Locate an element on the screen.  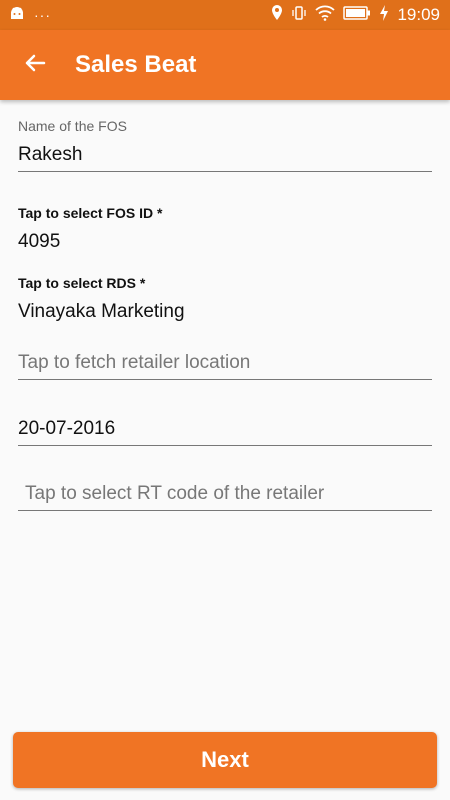
vibrate-icon is located at coordinates (299, 15).